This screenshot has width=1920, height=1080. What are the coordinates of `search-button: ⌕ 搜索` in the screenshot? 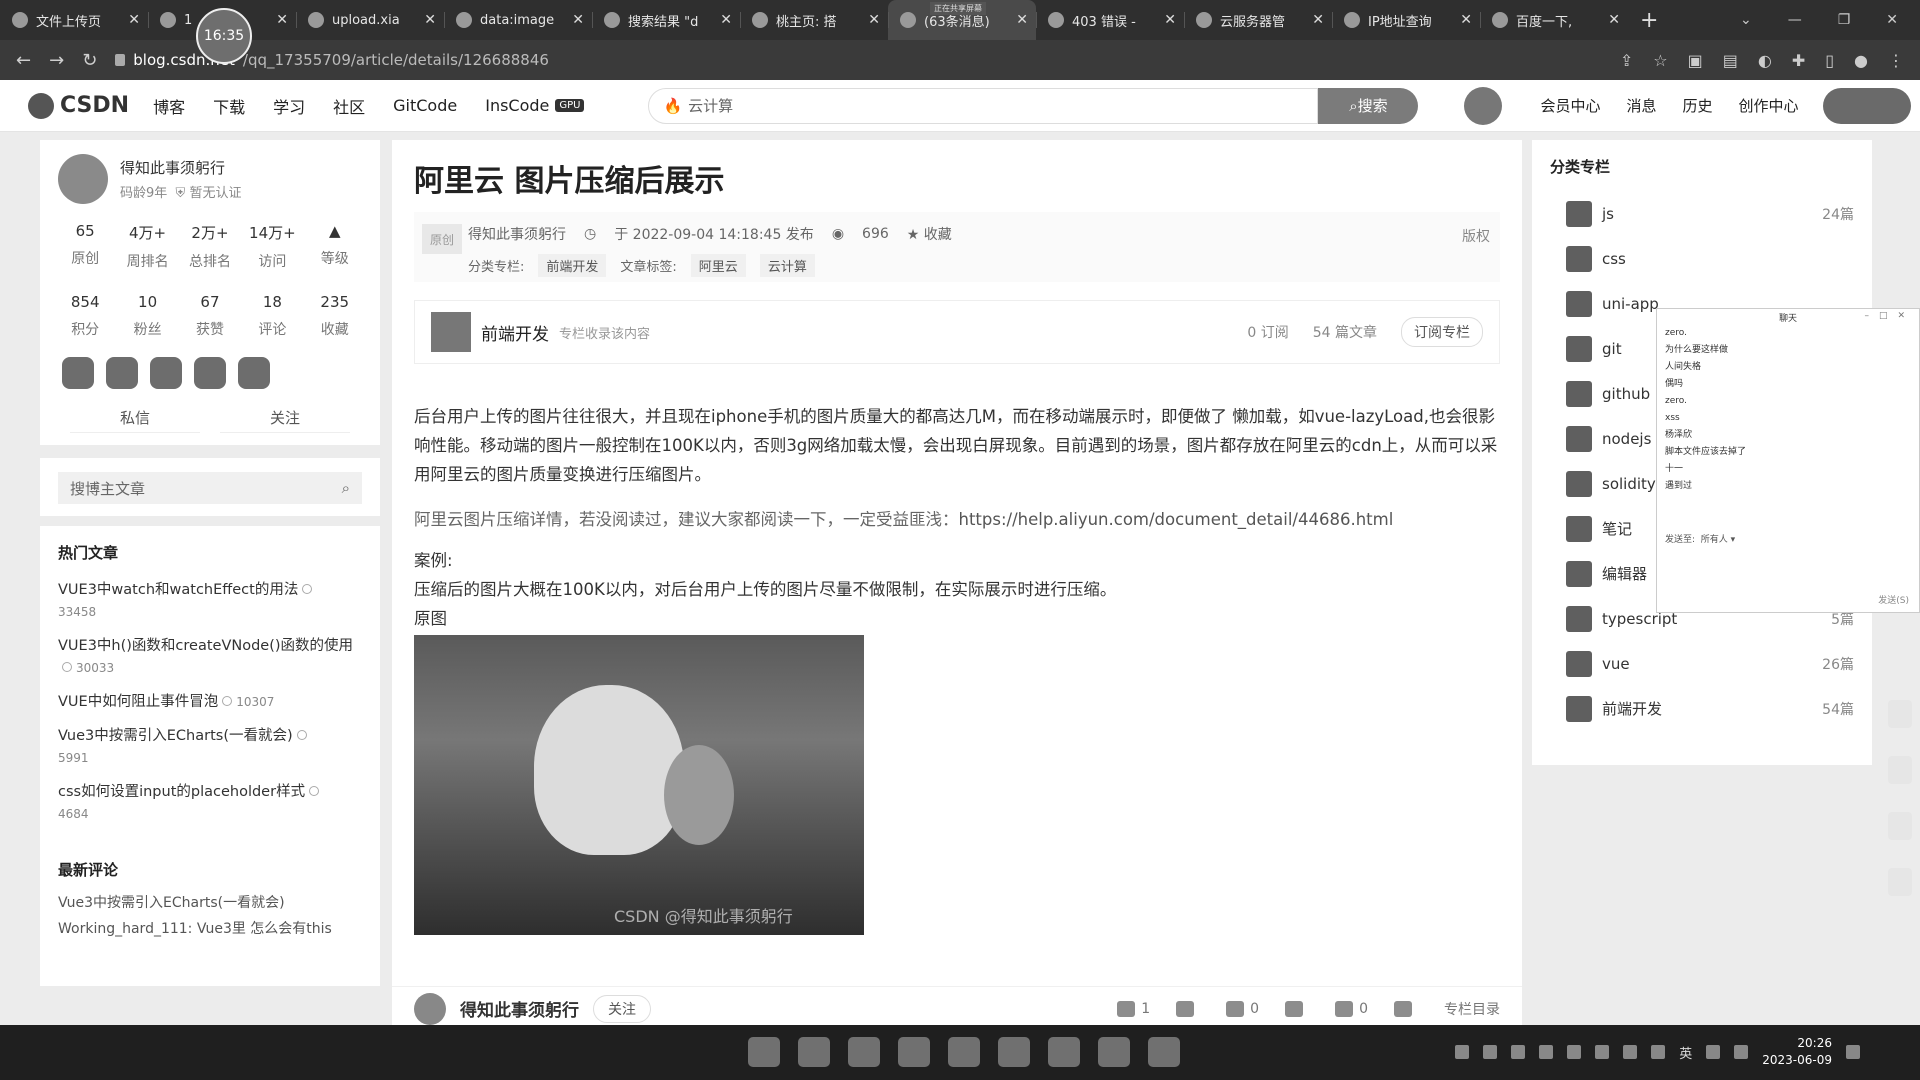 It's located at (1368, 105).